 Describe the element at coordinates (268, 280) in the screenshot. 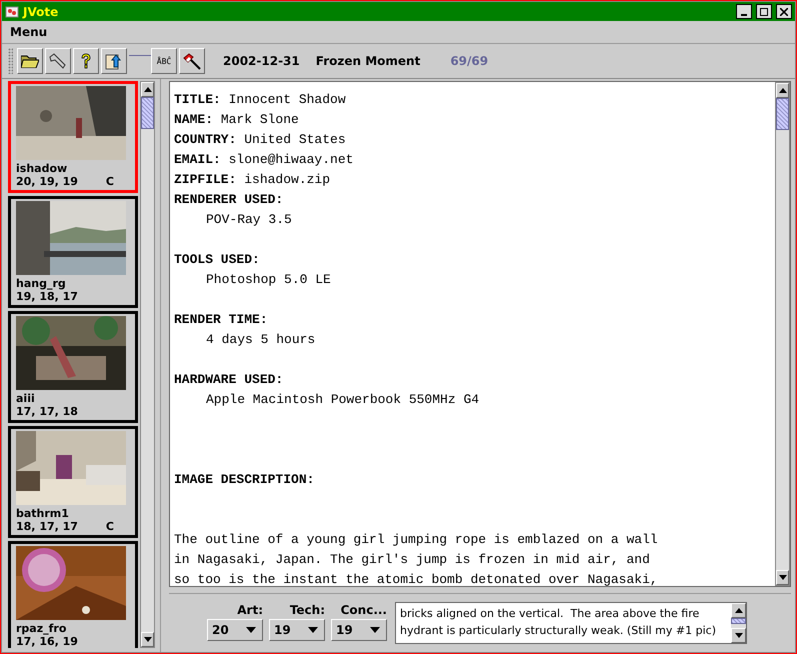

I see `section-value: Photoshop 5.0 LE` at that location.